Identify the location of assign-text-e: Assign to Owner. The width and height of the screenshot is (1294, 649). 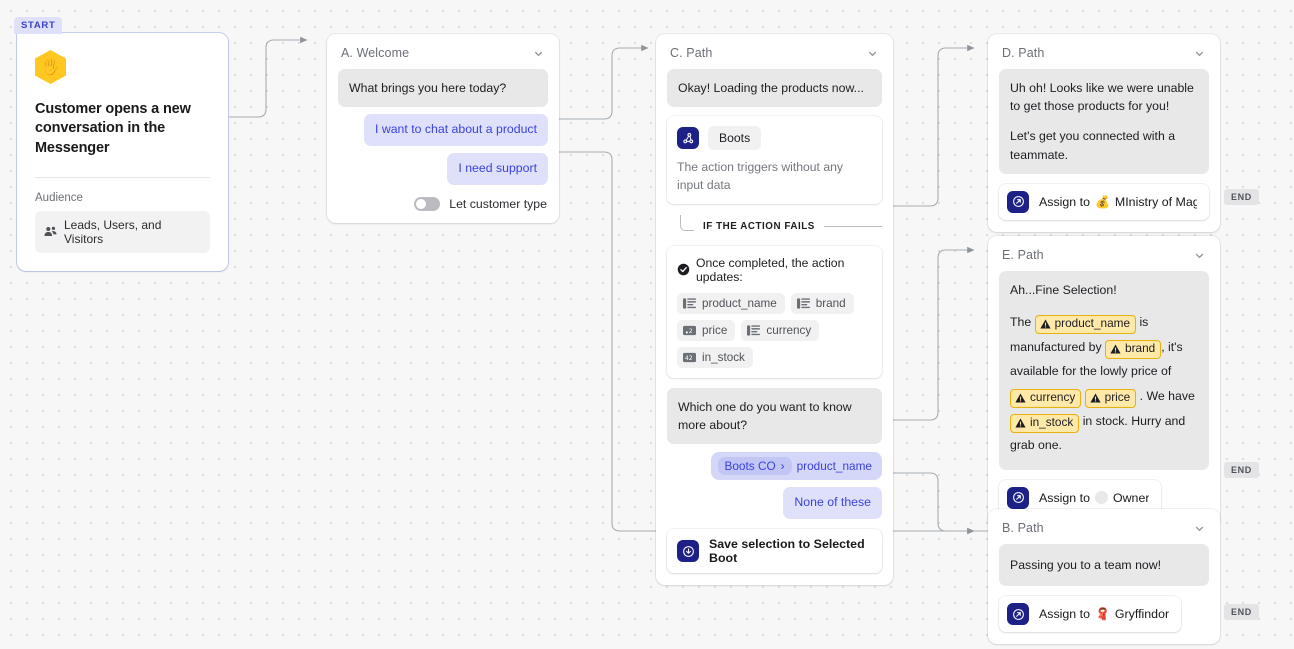
(1094, 498).